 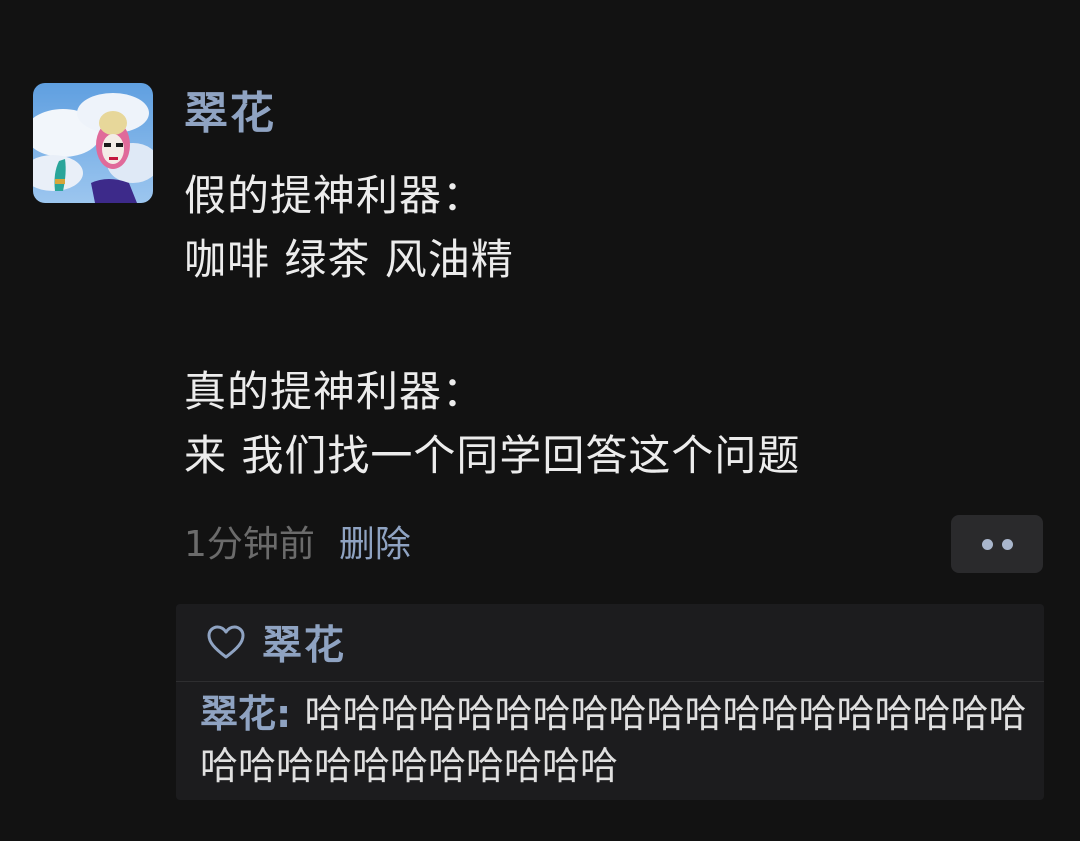 What do you see at coordinates (375, 544) in the screenshot?
I see `delete-button: 删除` at bounding box center [375, 544].